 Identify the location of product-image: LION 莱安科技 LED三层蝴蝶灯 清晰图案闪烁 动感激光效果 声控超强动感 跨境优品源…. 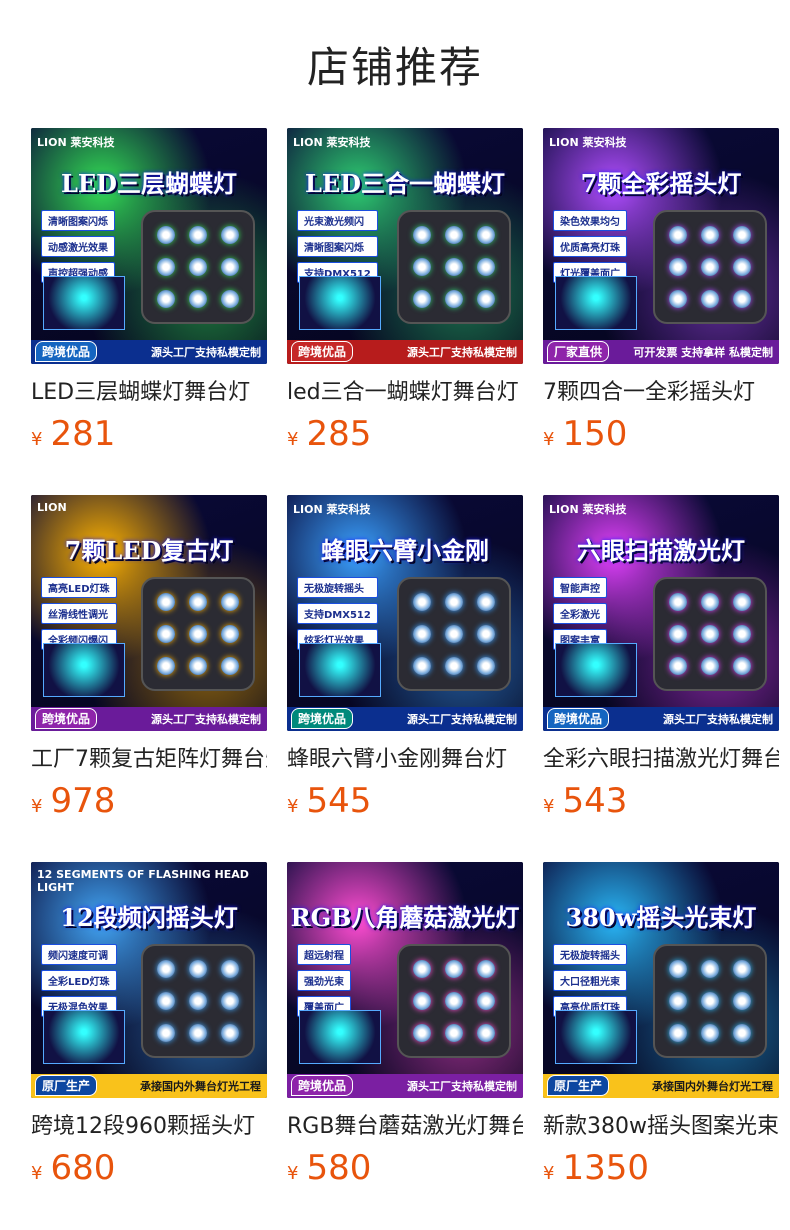
(149, 246).